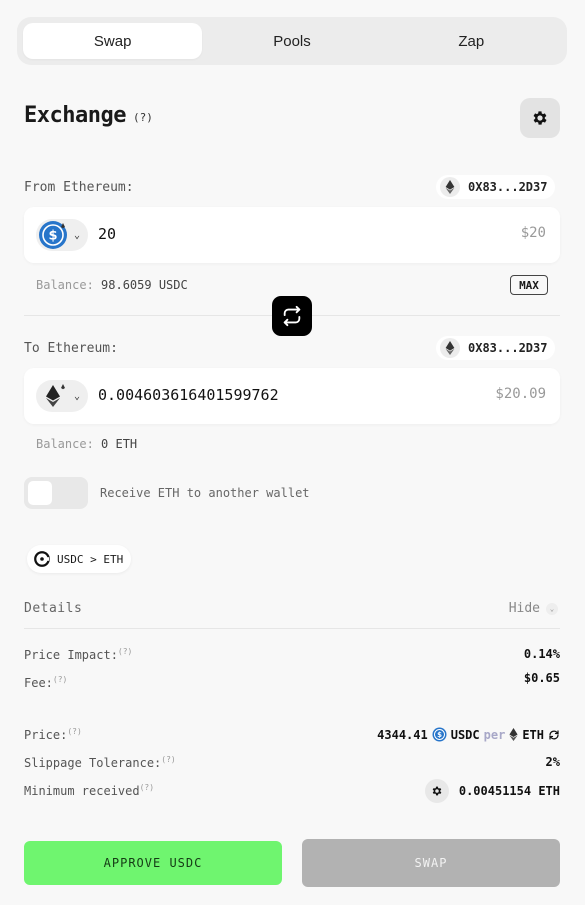 The height and width of the screenshot is (905, 585). What do you see at coordinates (552, 762) in the screenshot?
I see `slippage-value: 2%` at bounding box center [552, 762].